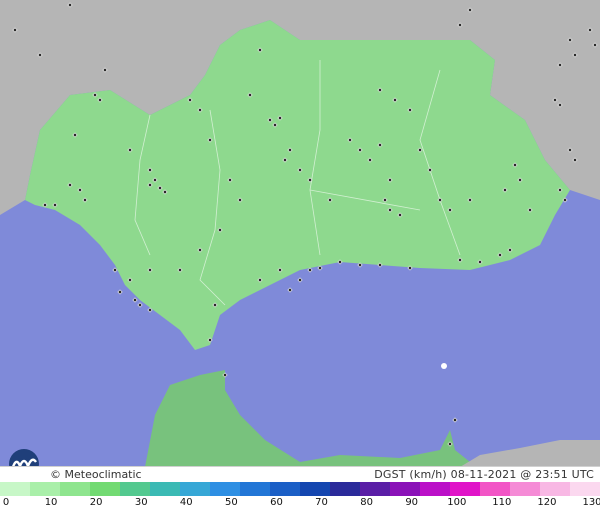 The height and width of the screenshot is (517, 600). What do you see at coordinates (457, 502) in the screenshot?
I see `scale-tick-label: 100` at bounding box center [457, 502].